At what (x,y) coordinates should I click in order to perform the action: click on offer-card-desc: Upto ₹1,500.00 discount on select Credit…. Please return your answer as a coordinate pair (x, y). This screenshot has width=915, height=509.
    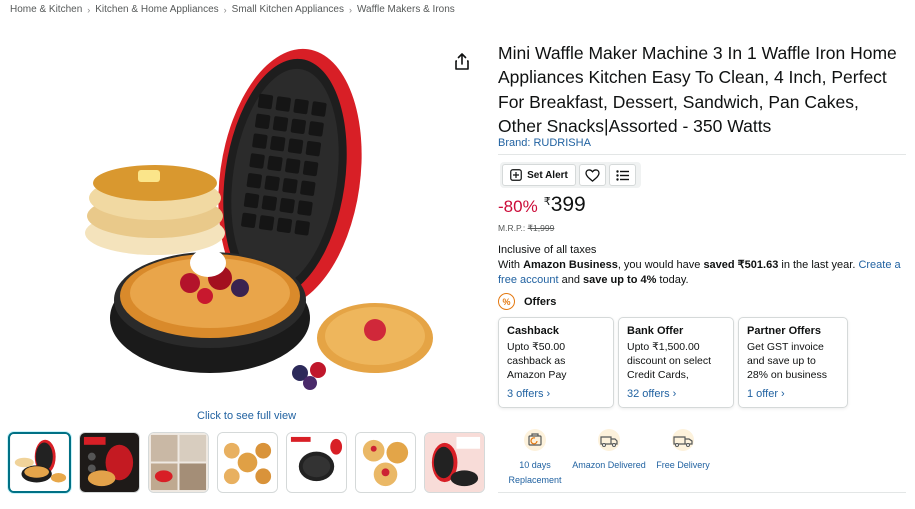
    Looking at the image, I should click on (669, 361).